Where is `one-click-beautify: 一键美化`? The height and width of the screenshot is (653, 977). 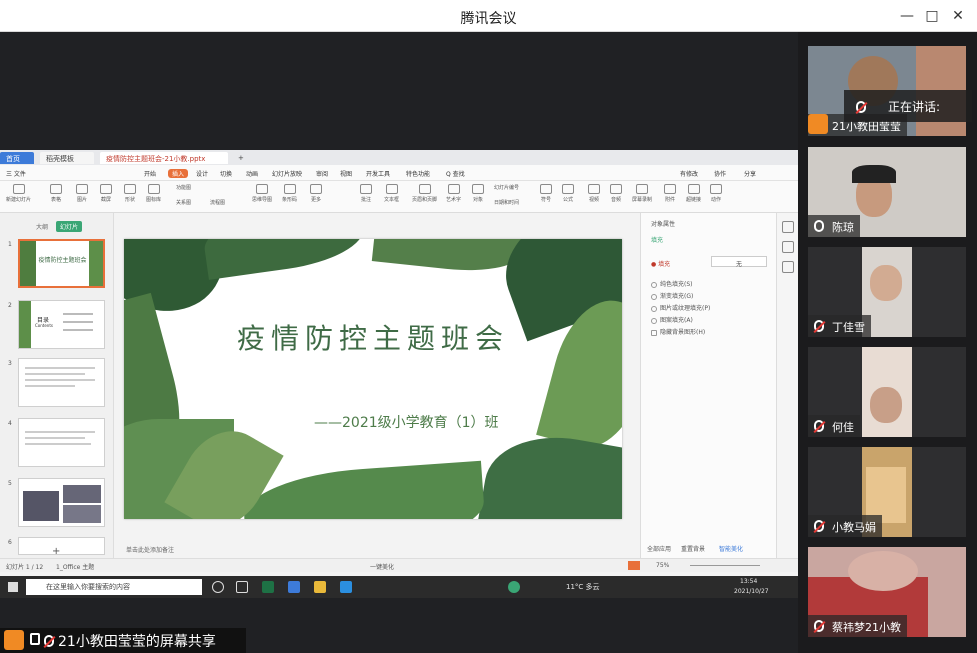 one-click-beautify: 一键美化 is located at coordinates (382, 566).